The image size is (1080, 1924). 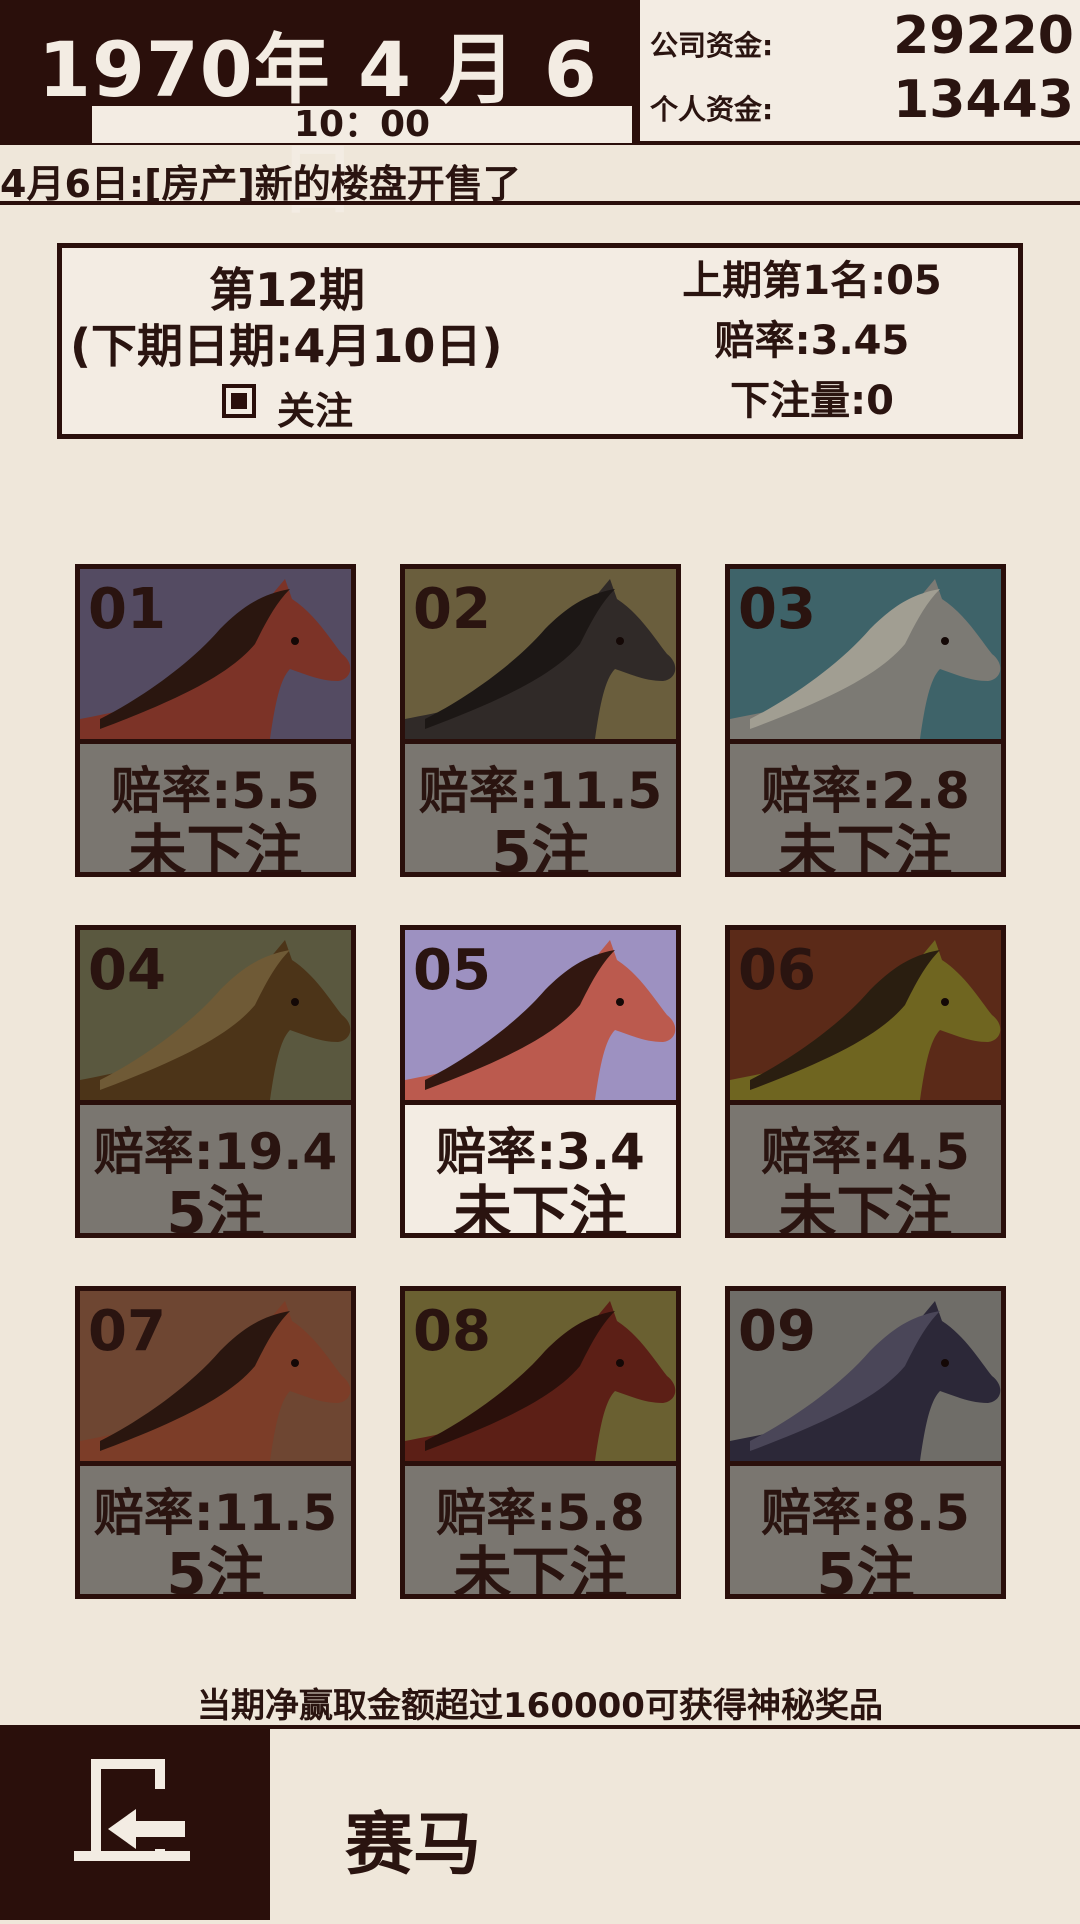 I want to click on horse-number: 02, so click(x=452, y=609).